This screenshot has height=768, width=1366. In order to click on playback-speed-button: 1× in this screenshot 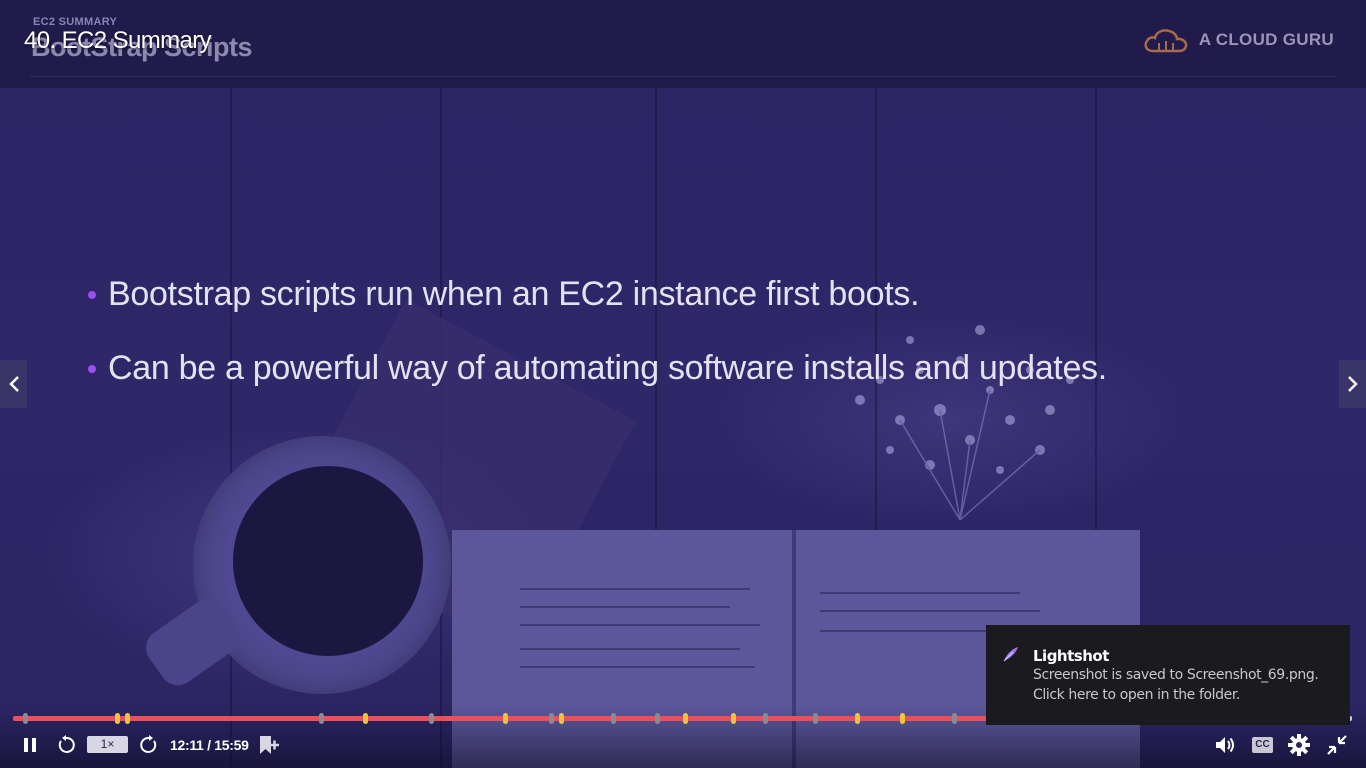, I will do `click(107, 744)`.